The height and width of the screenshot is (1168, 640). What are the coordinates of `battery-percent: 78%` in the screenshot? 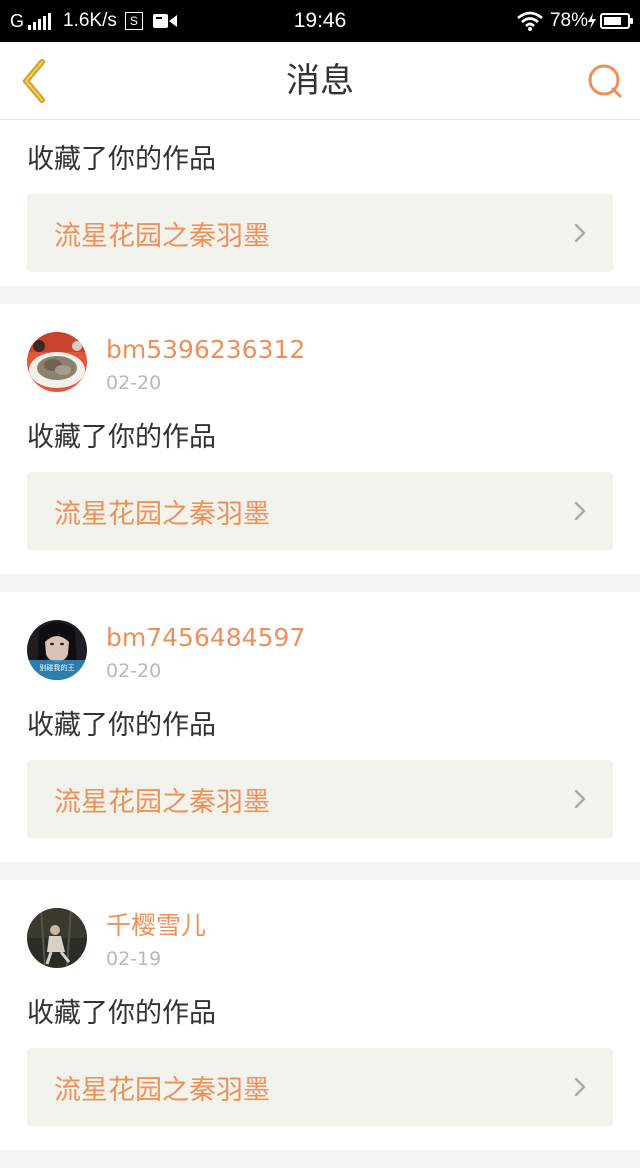 It's located at (568, 20).